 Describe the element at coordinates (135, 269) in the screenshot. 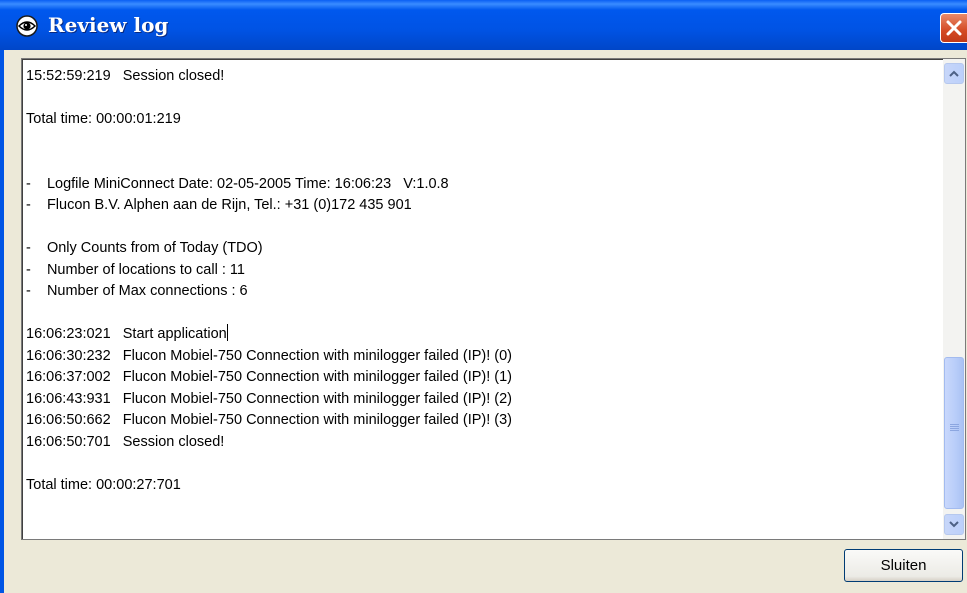

I see `log-line: - Number of locations to call : 11` at that location.